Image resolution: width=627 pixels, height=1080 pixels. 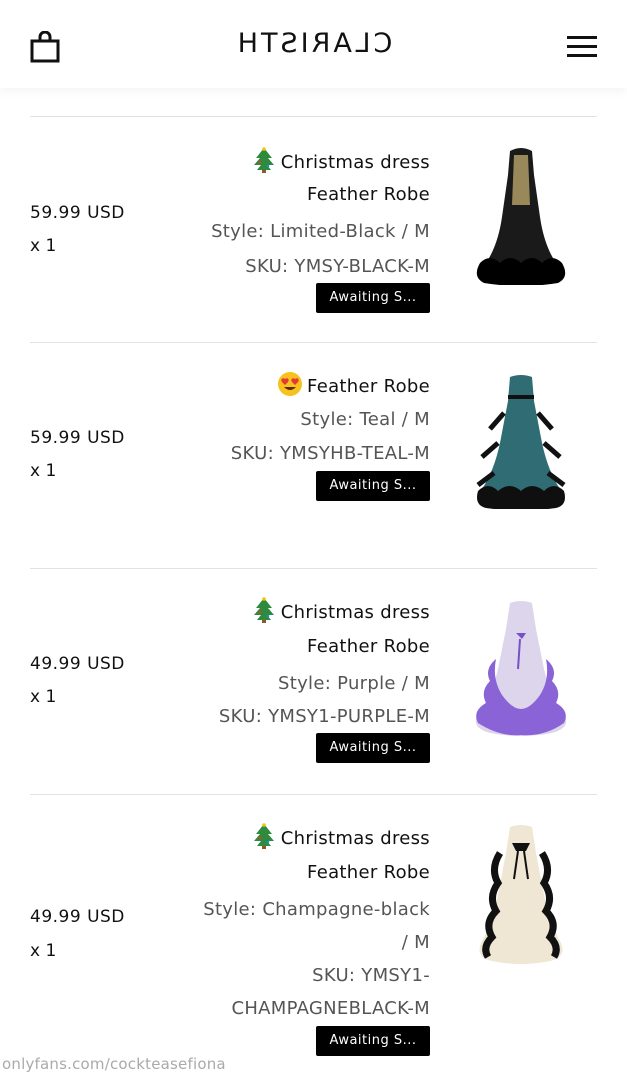 I want to click on item-style: Style: Champagne-black, so click(x=316, y=909).